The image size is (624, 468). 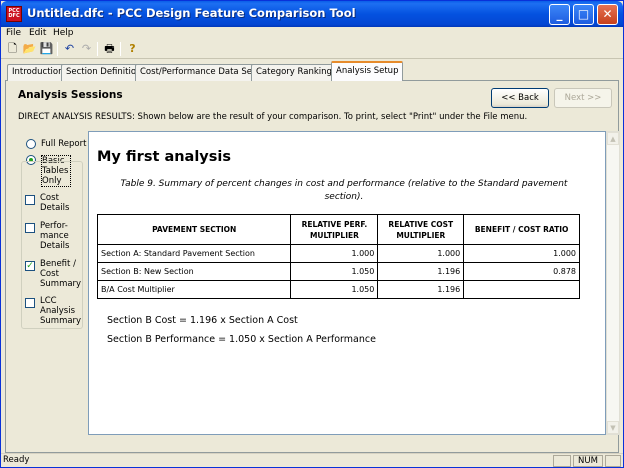 I want to click on table-cell, so click(x=521, y=289).